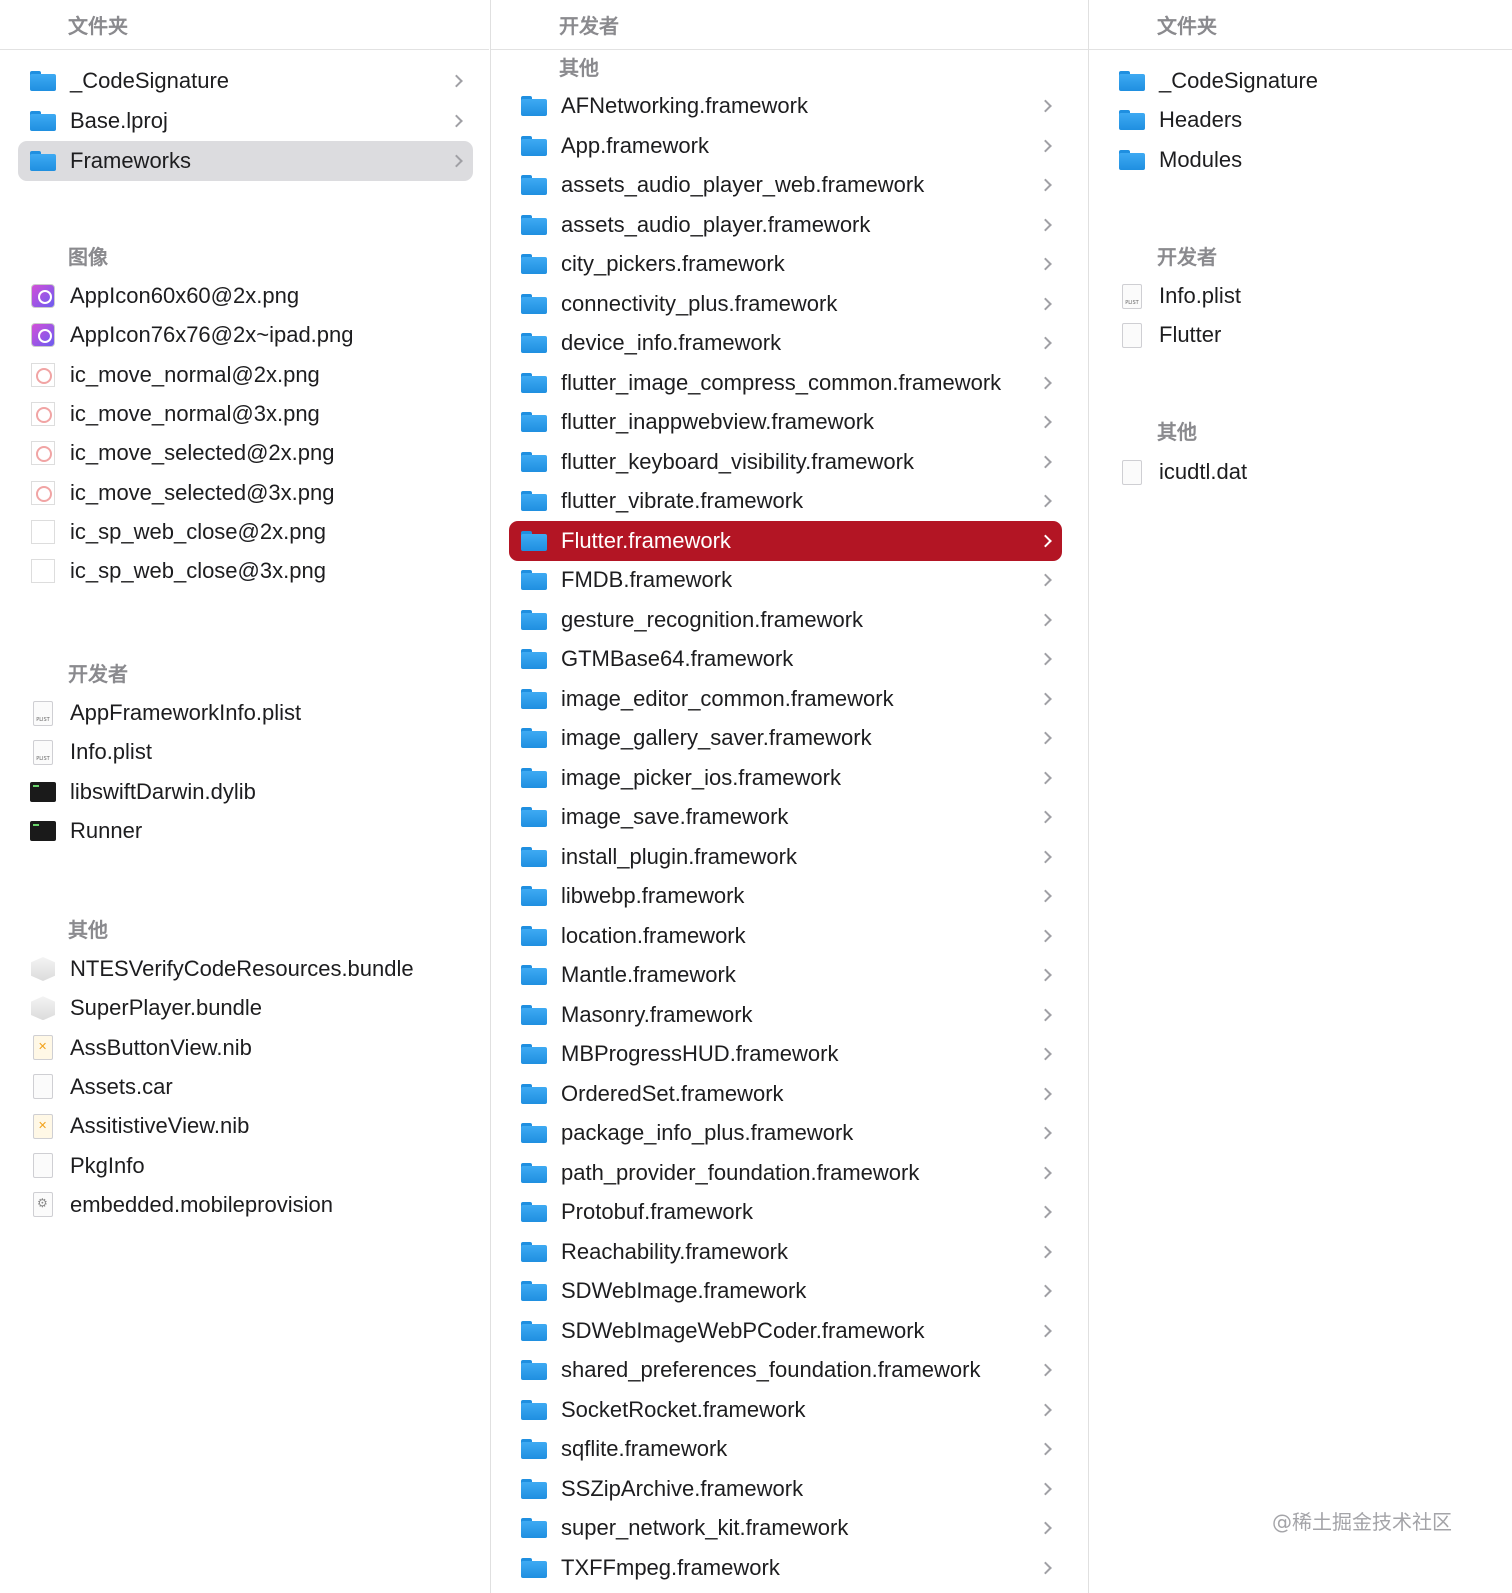 Image resolution: width=1512 pixels, height=1593 pixels. What do you see at coordinates (737, 461) in the screenshot?
I see `row-label: flutter_keyboard_visibility.framework` at bounding box center [737, 461].